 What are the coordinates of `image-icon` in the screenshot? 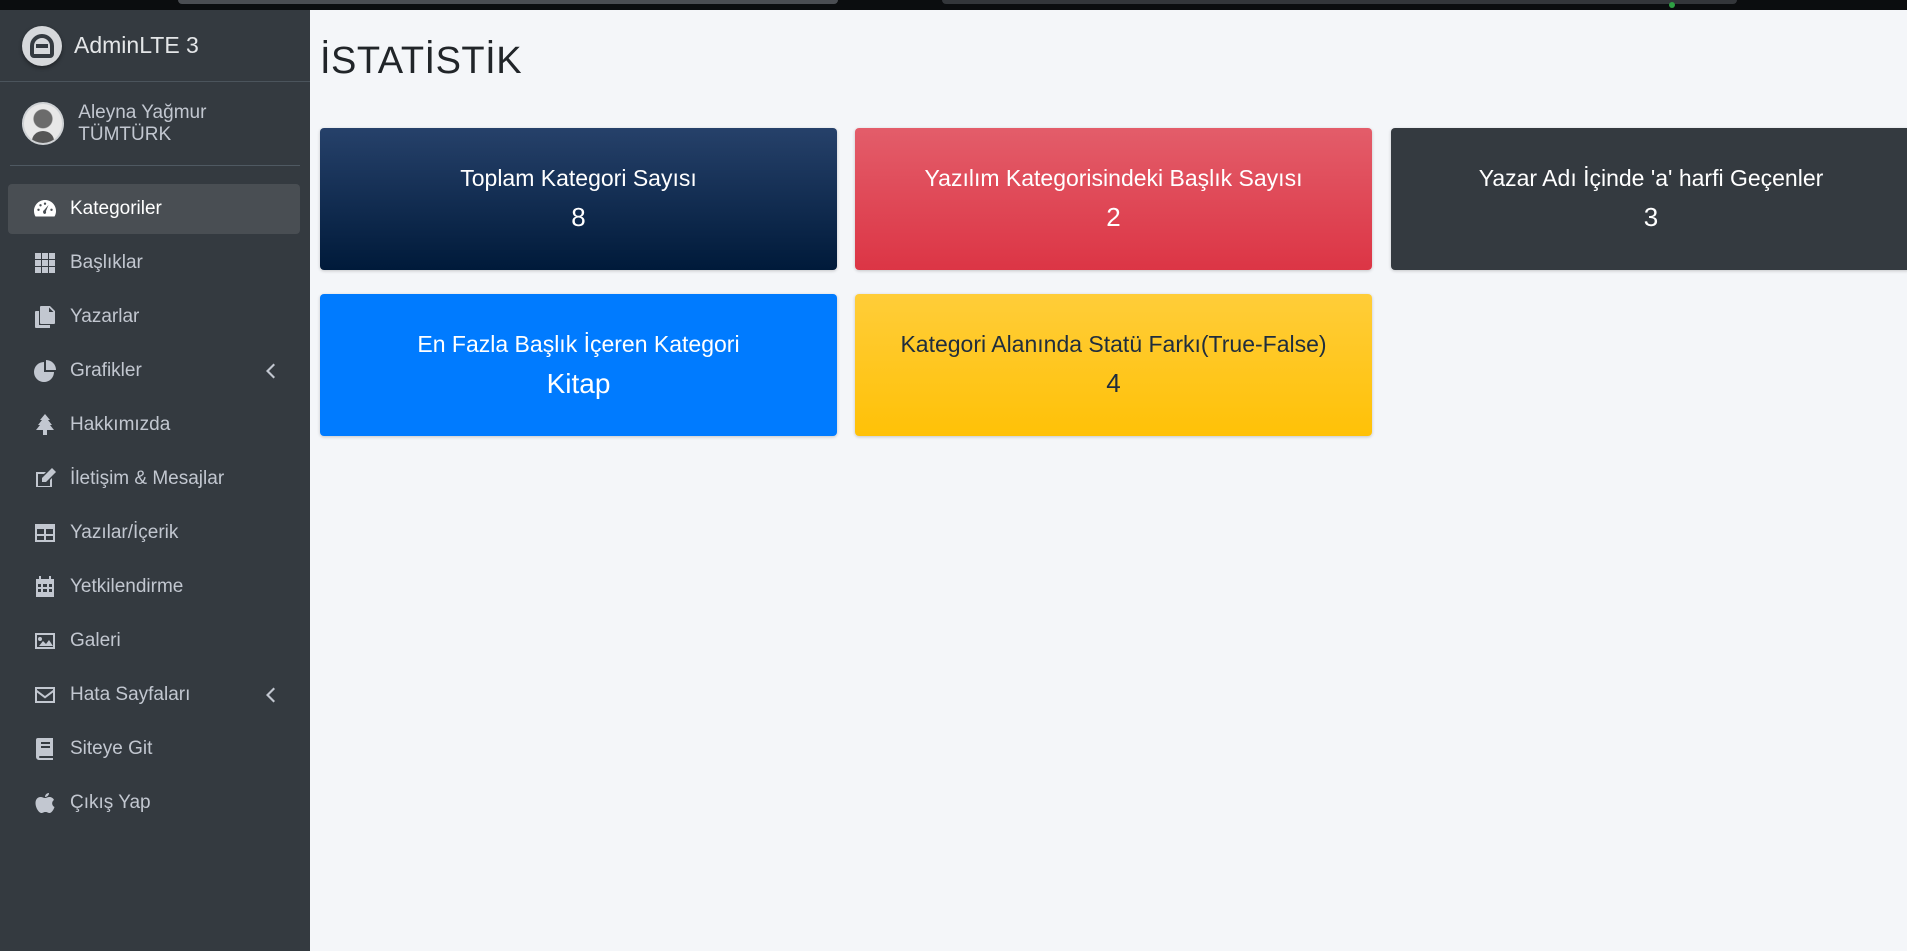 It's located at (45, 641).